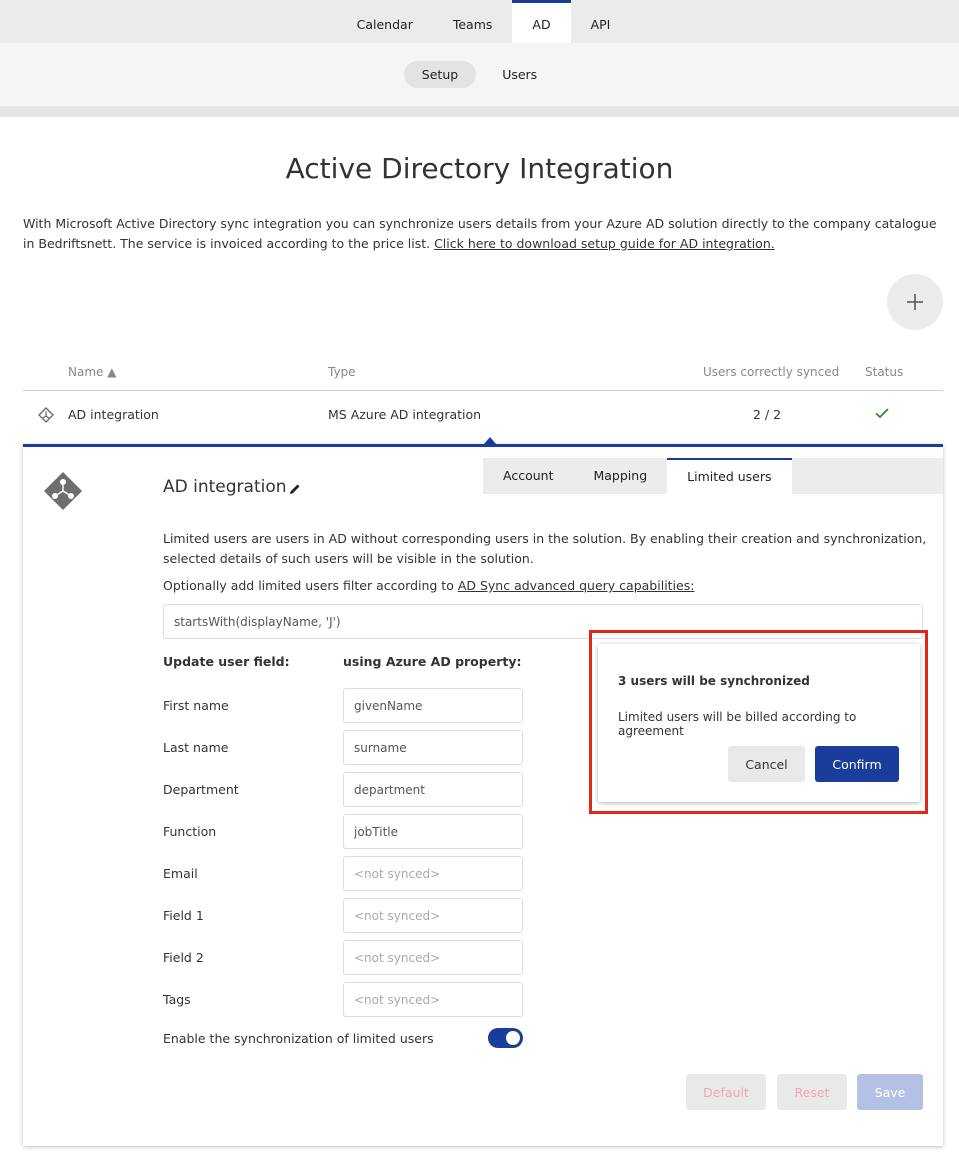 The width and height of the screenshot is (959, 1155). I want to click on department-input, so click(433, 789).